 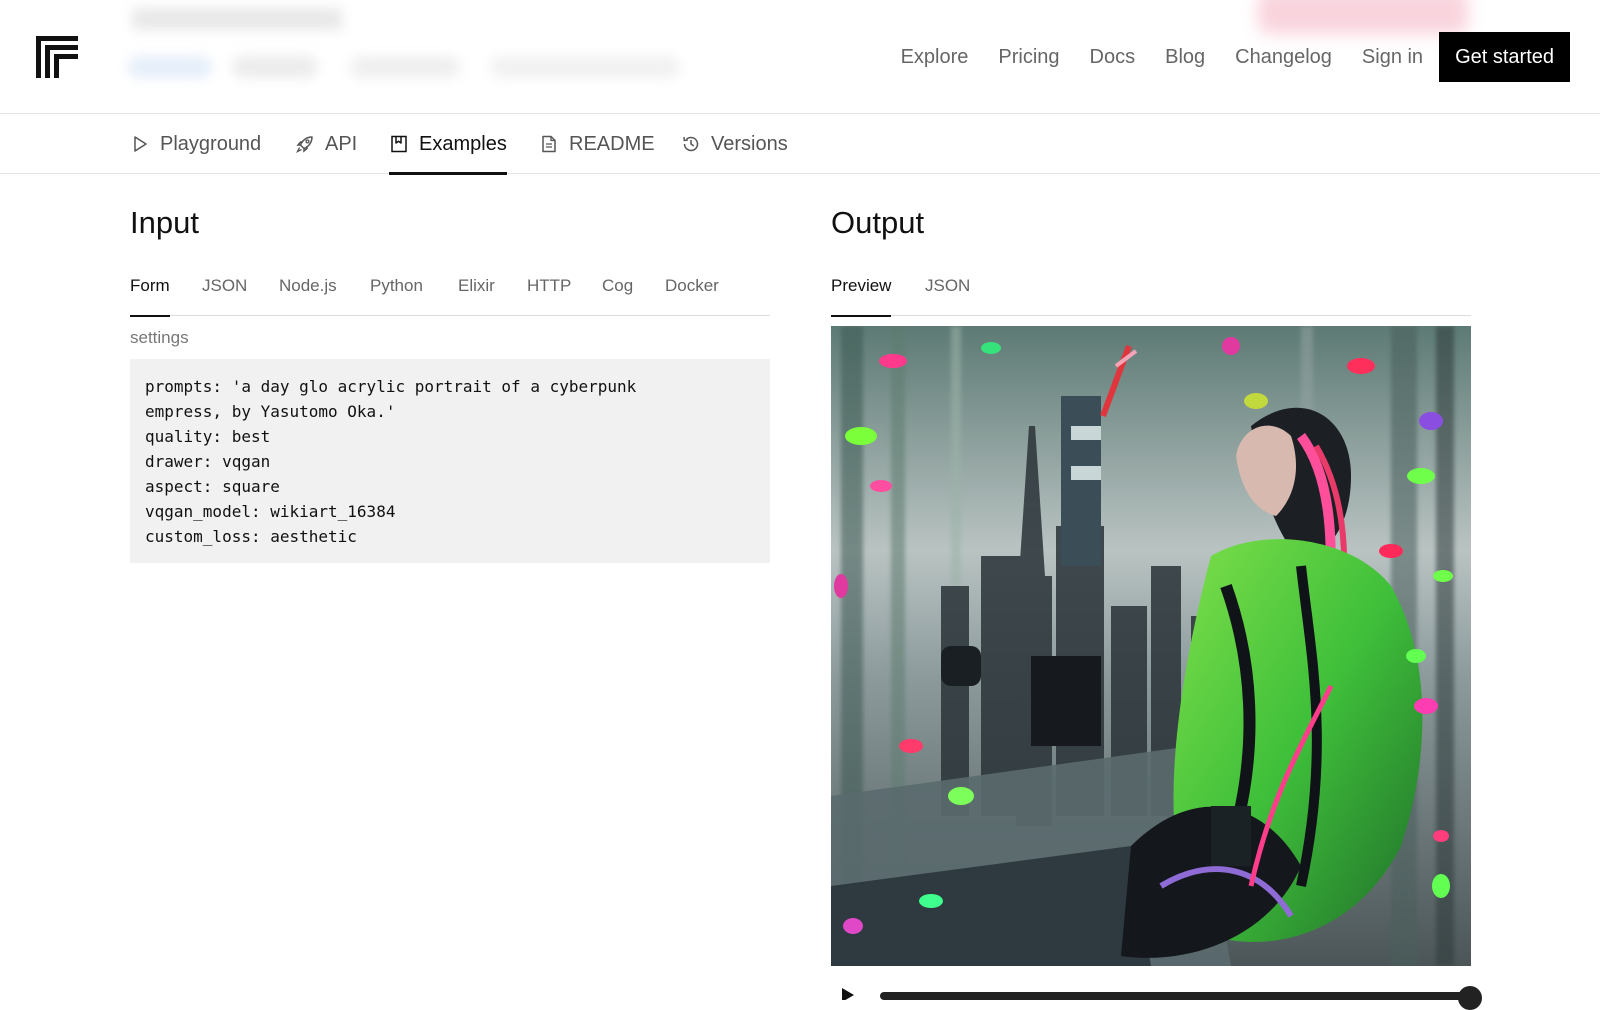 I want to click on input-tab-http: HTTP, so click(x=549, y=292).